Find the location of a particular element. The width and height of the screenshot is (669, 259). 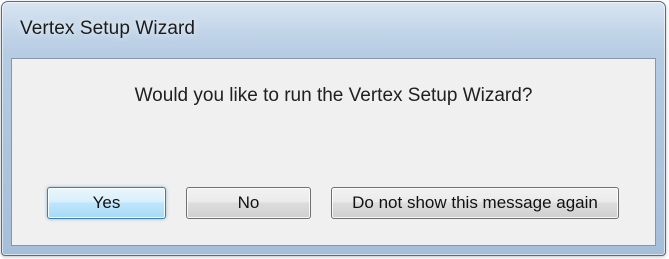

no-button: No is located at coordinates (248, 203).